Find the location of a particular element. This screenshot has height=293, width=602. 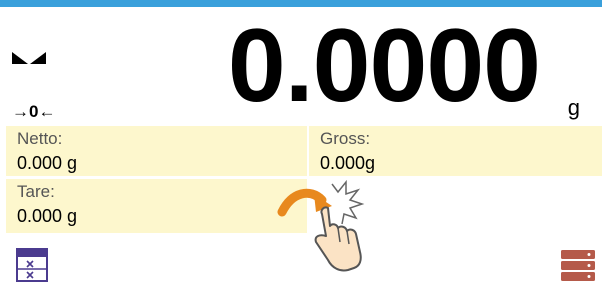

gross-value: 0.000g is located at coordinates (348, 163).